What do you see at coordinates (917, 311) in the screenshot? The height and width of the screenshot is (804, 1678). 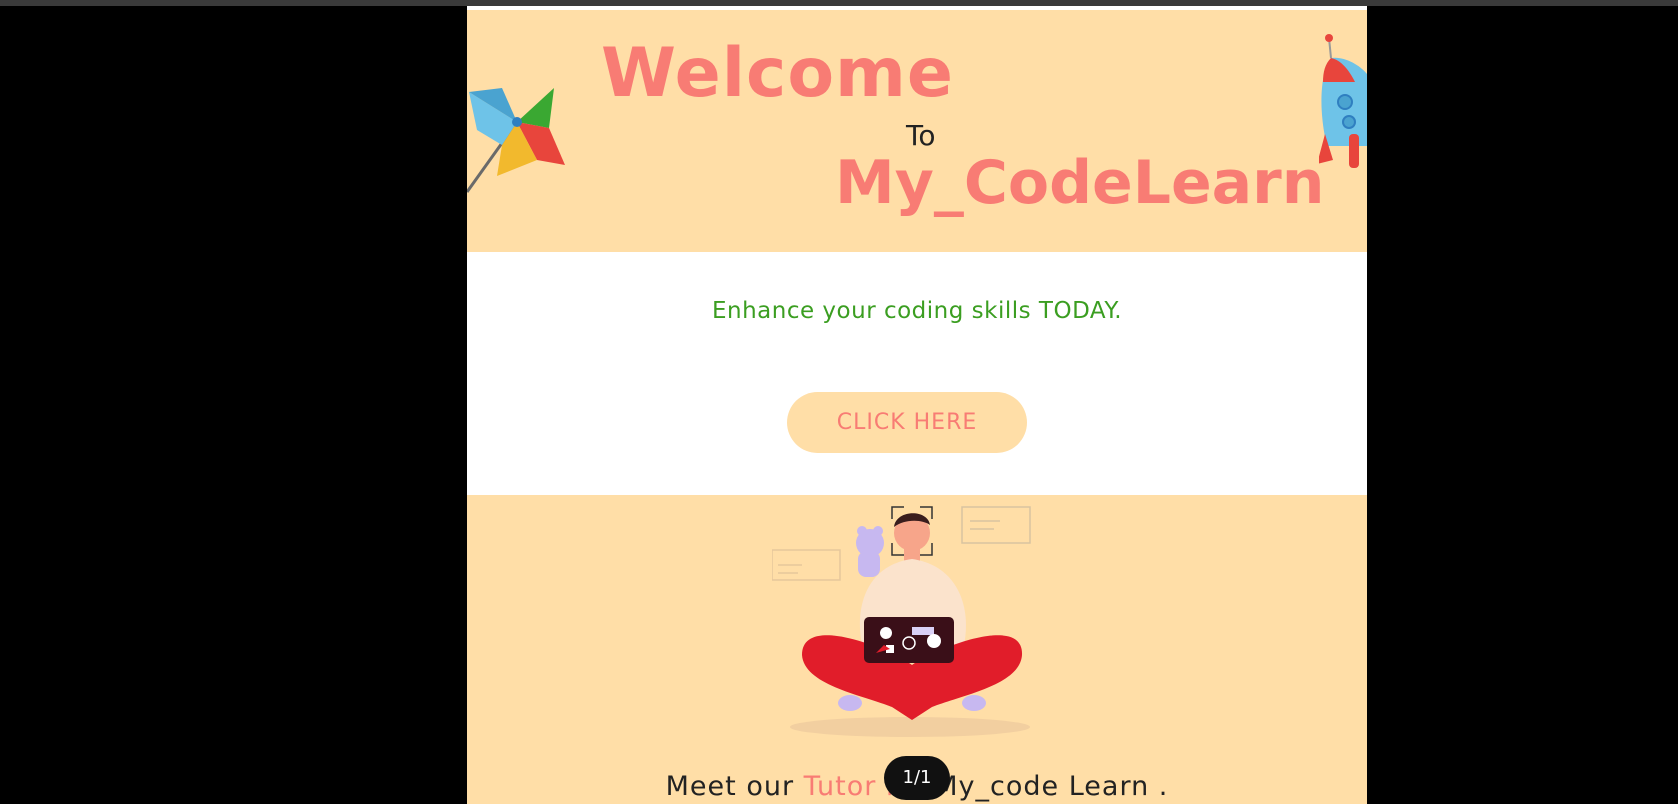 I see `tagline-text: Enhance your coding skills TODAY.` at bounding box center [917, 311].